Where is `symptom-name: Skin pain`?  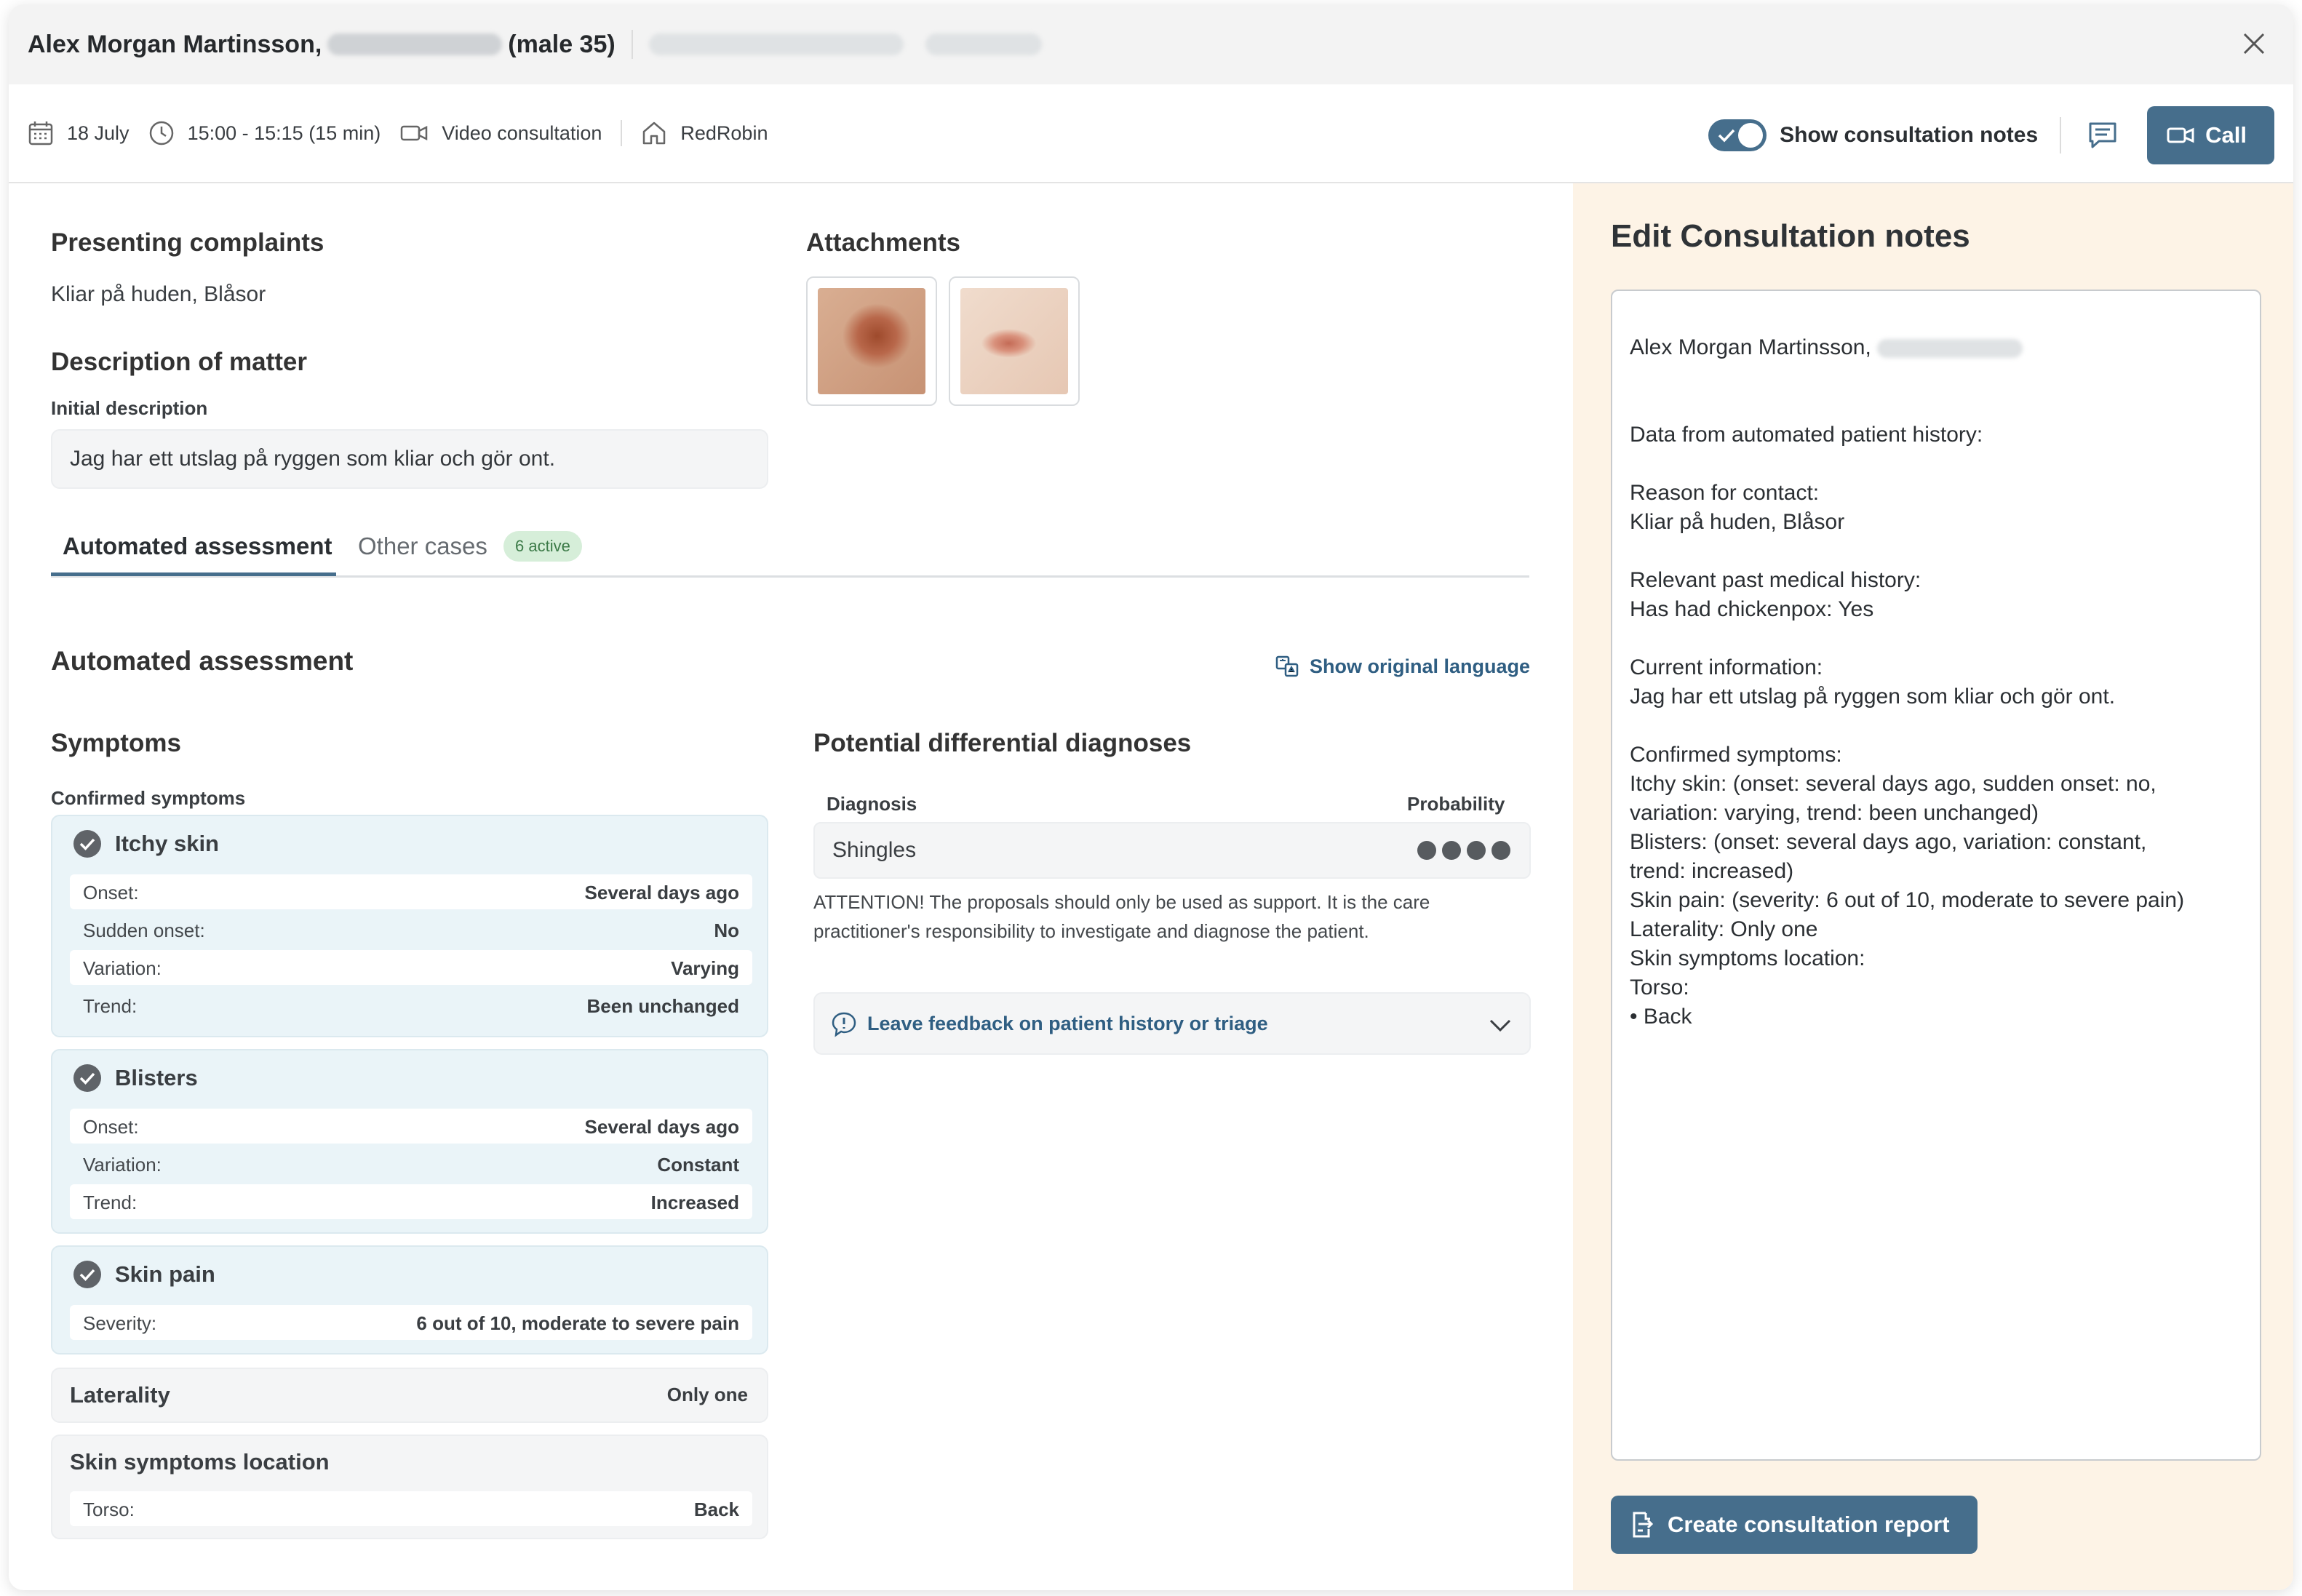 symptom-name: Skin pain is located at coordinates (165, 1274).